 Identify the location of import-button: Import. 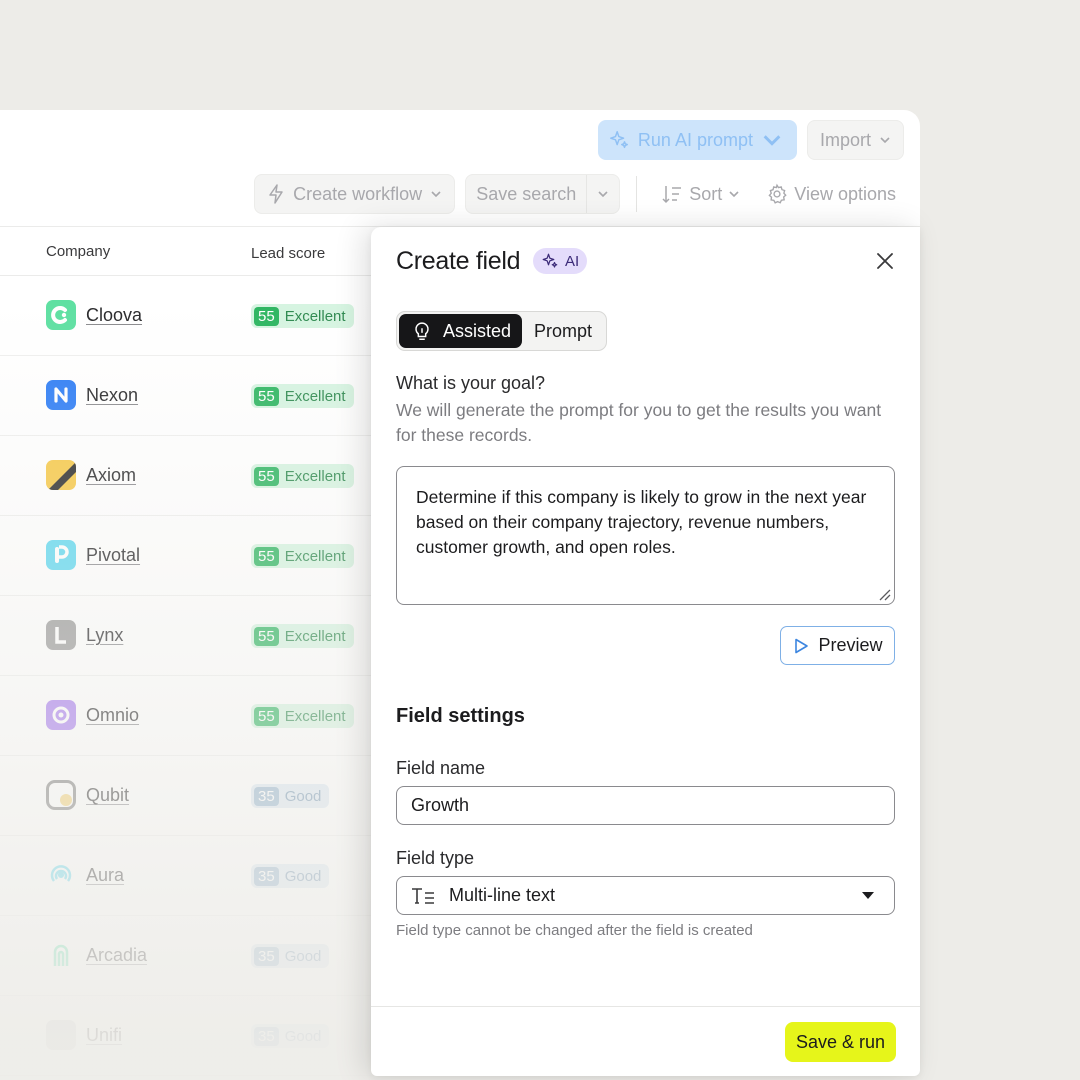
(855, 140).